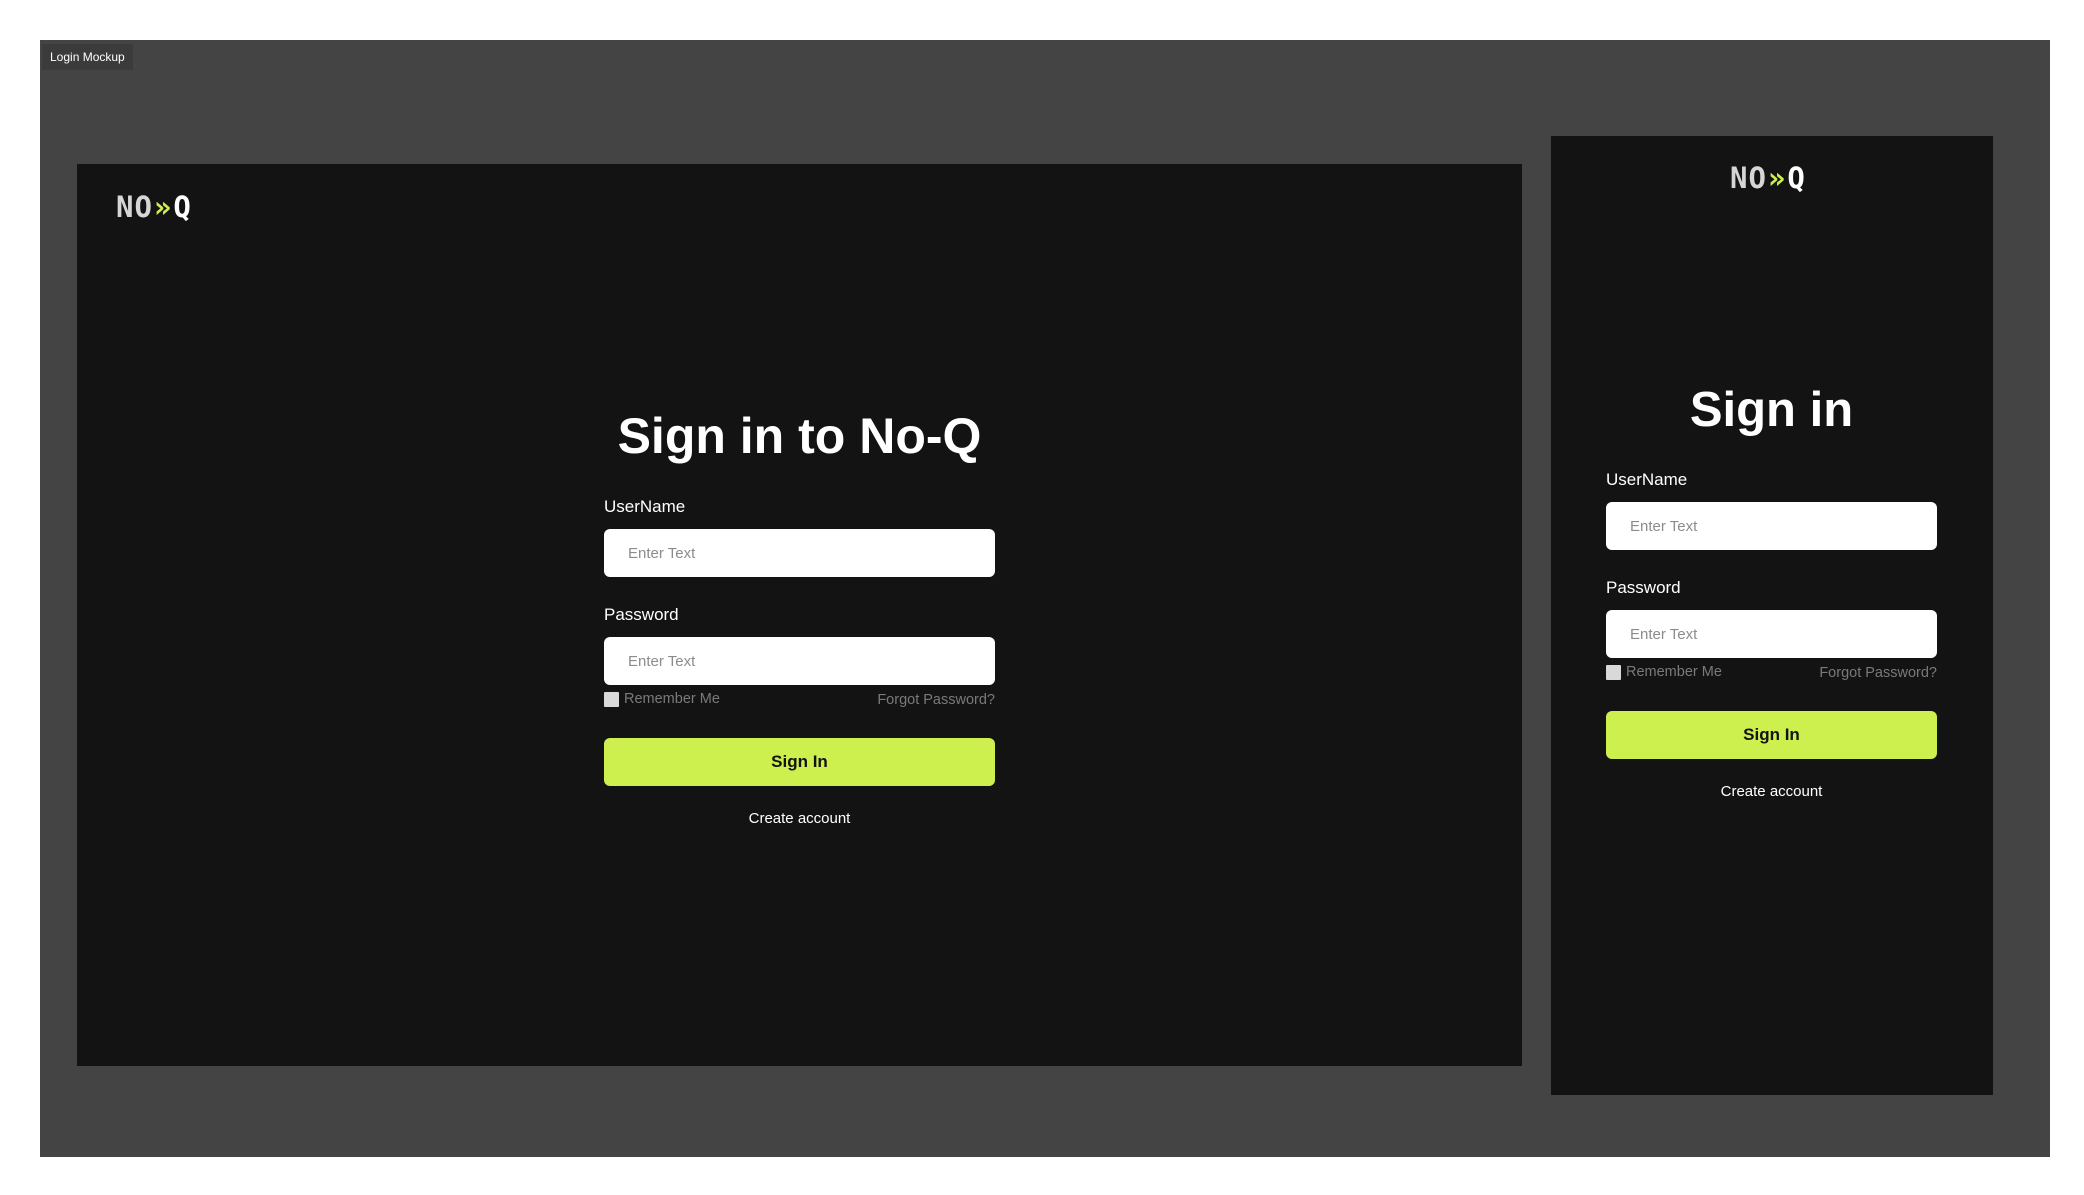  Describe the element at coordinates (87, 57) in the screenshot. I see `frame-label: Login Mockup` at that location.